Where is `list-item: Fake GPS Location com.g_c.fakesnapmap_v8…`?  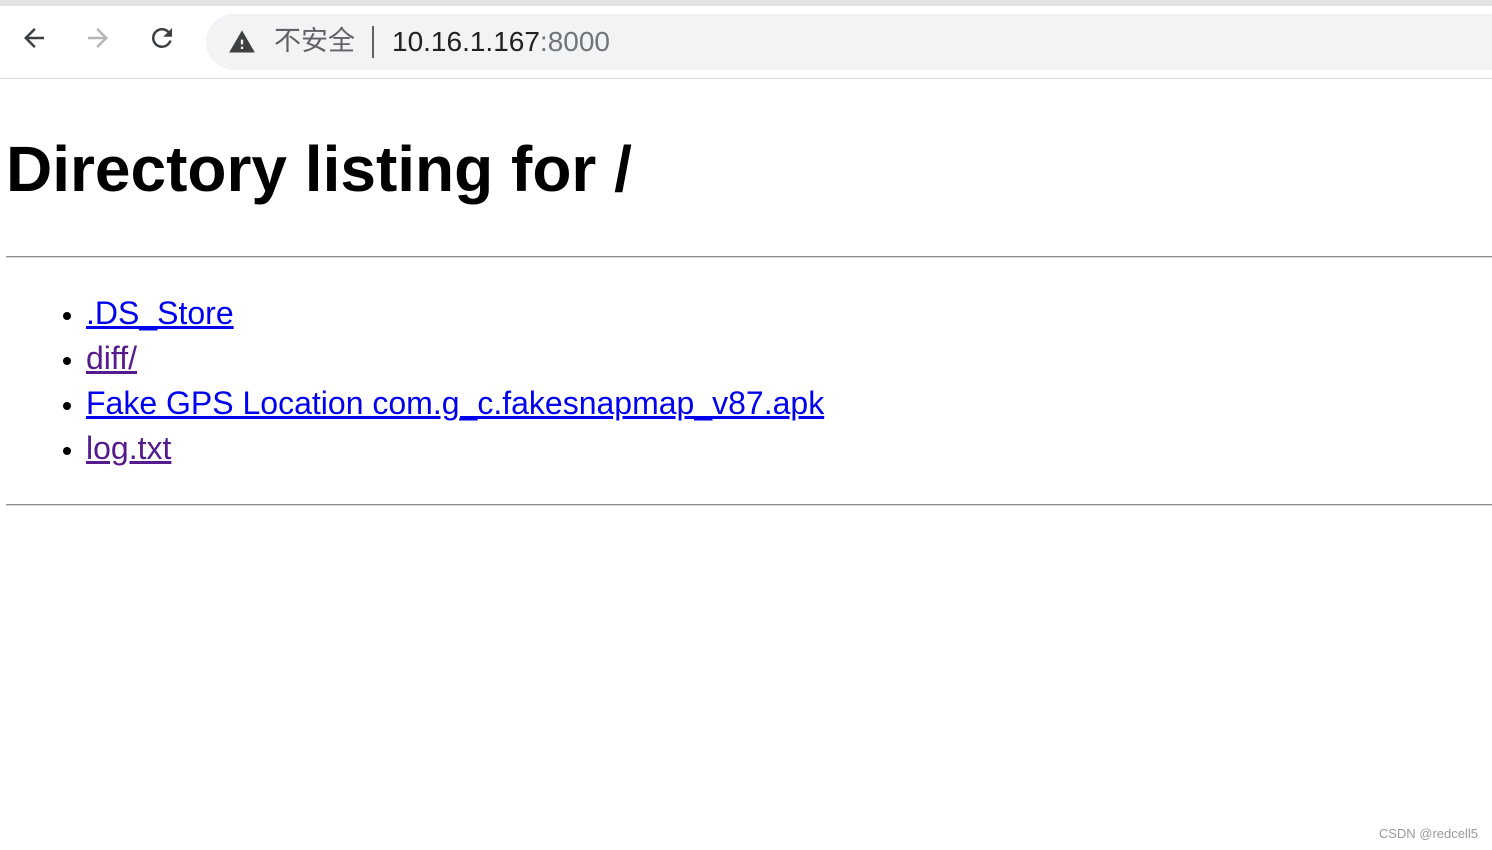 list-item: Fake GPS Location com.g_c.fakesnapmap_v8… is located at coordinates (455, 403).